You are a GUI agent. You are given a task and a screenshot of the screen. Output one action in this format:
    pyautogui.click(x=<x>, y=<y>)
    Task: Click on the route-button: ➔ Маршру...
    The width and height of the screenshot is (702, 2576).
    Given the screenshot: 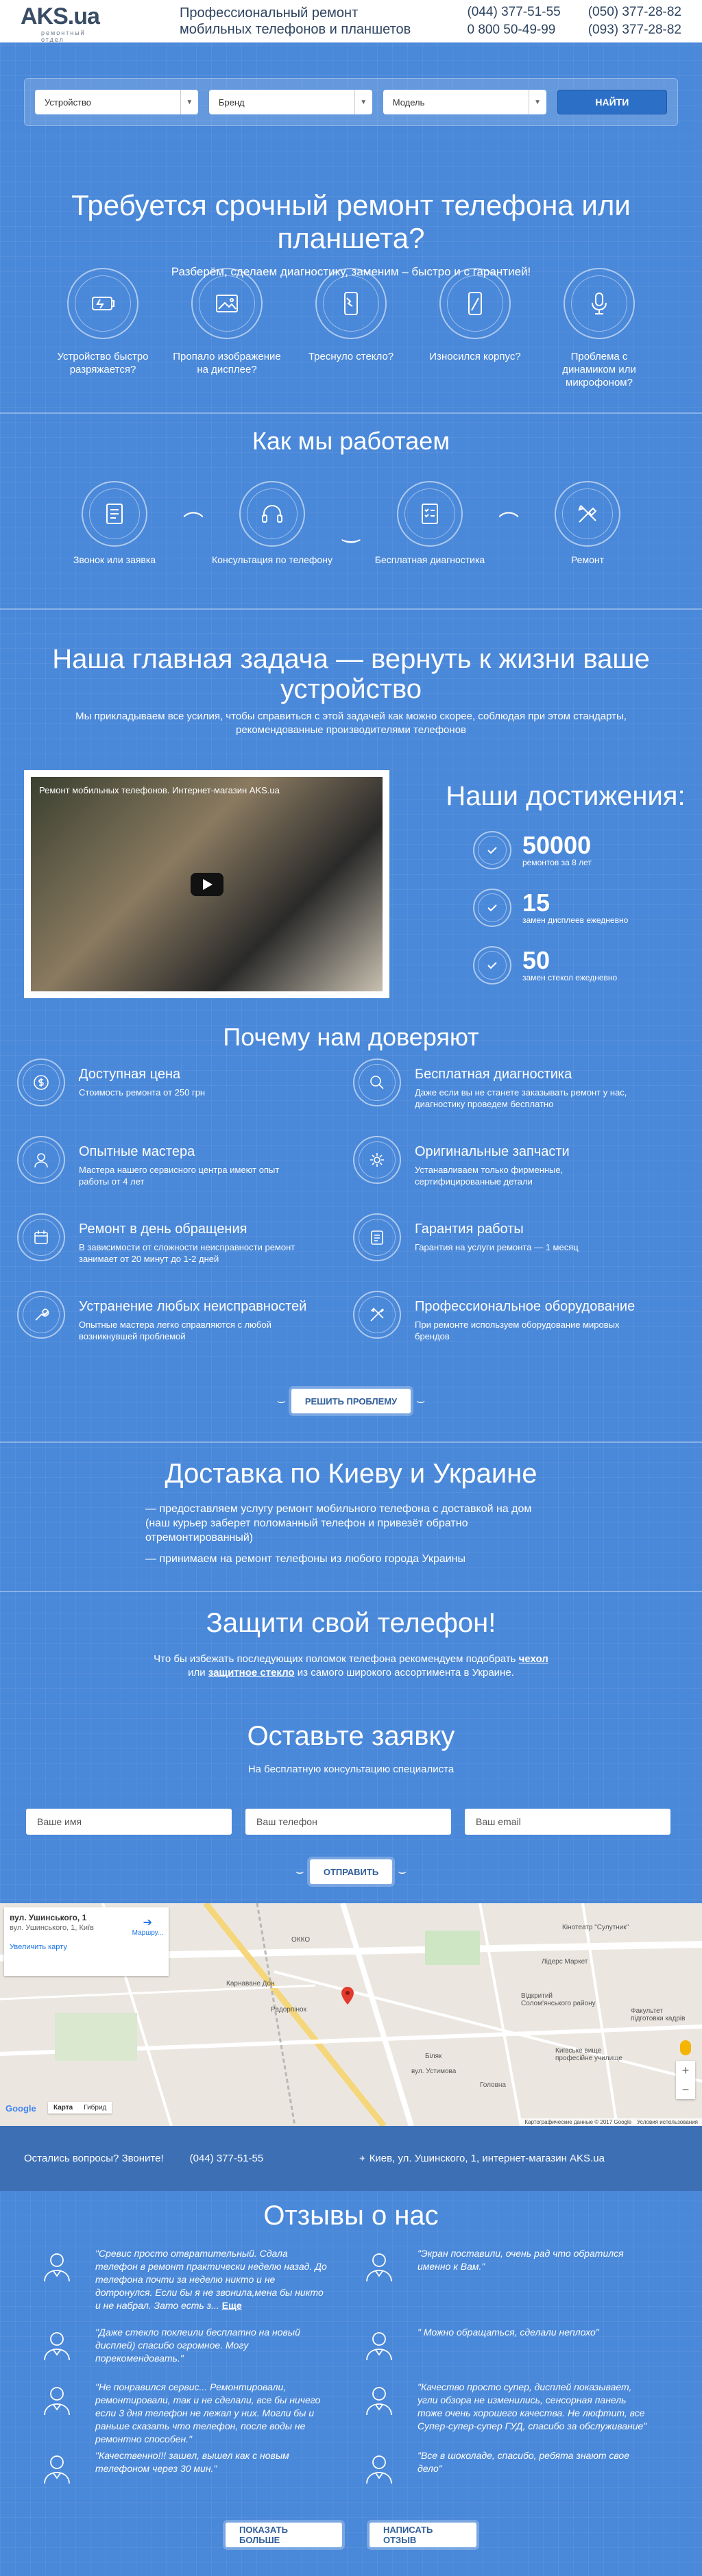 What is the action you would take?
    pyautogui.click(x=148, y=1926)
    